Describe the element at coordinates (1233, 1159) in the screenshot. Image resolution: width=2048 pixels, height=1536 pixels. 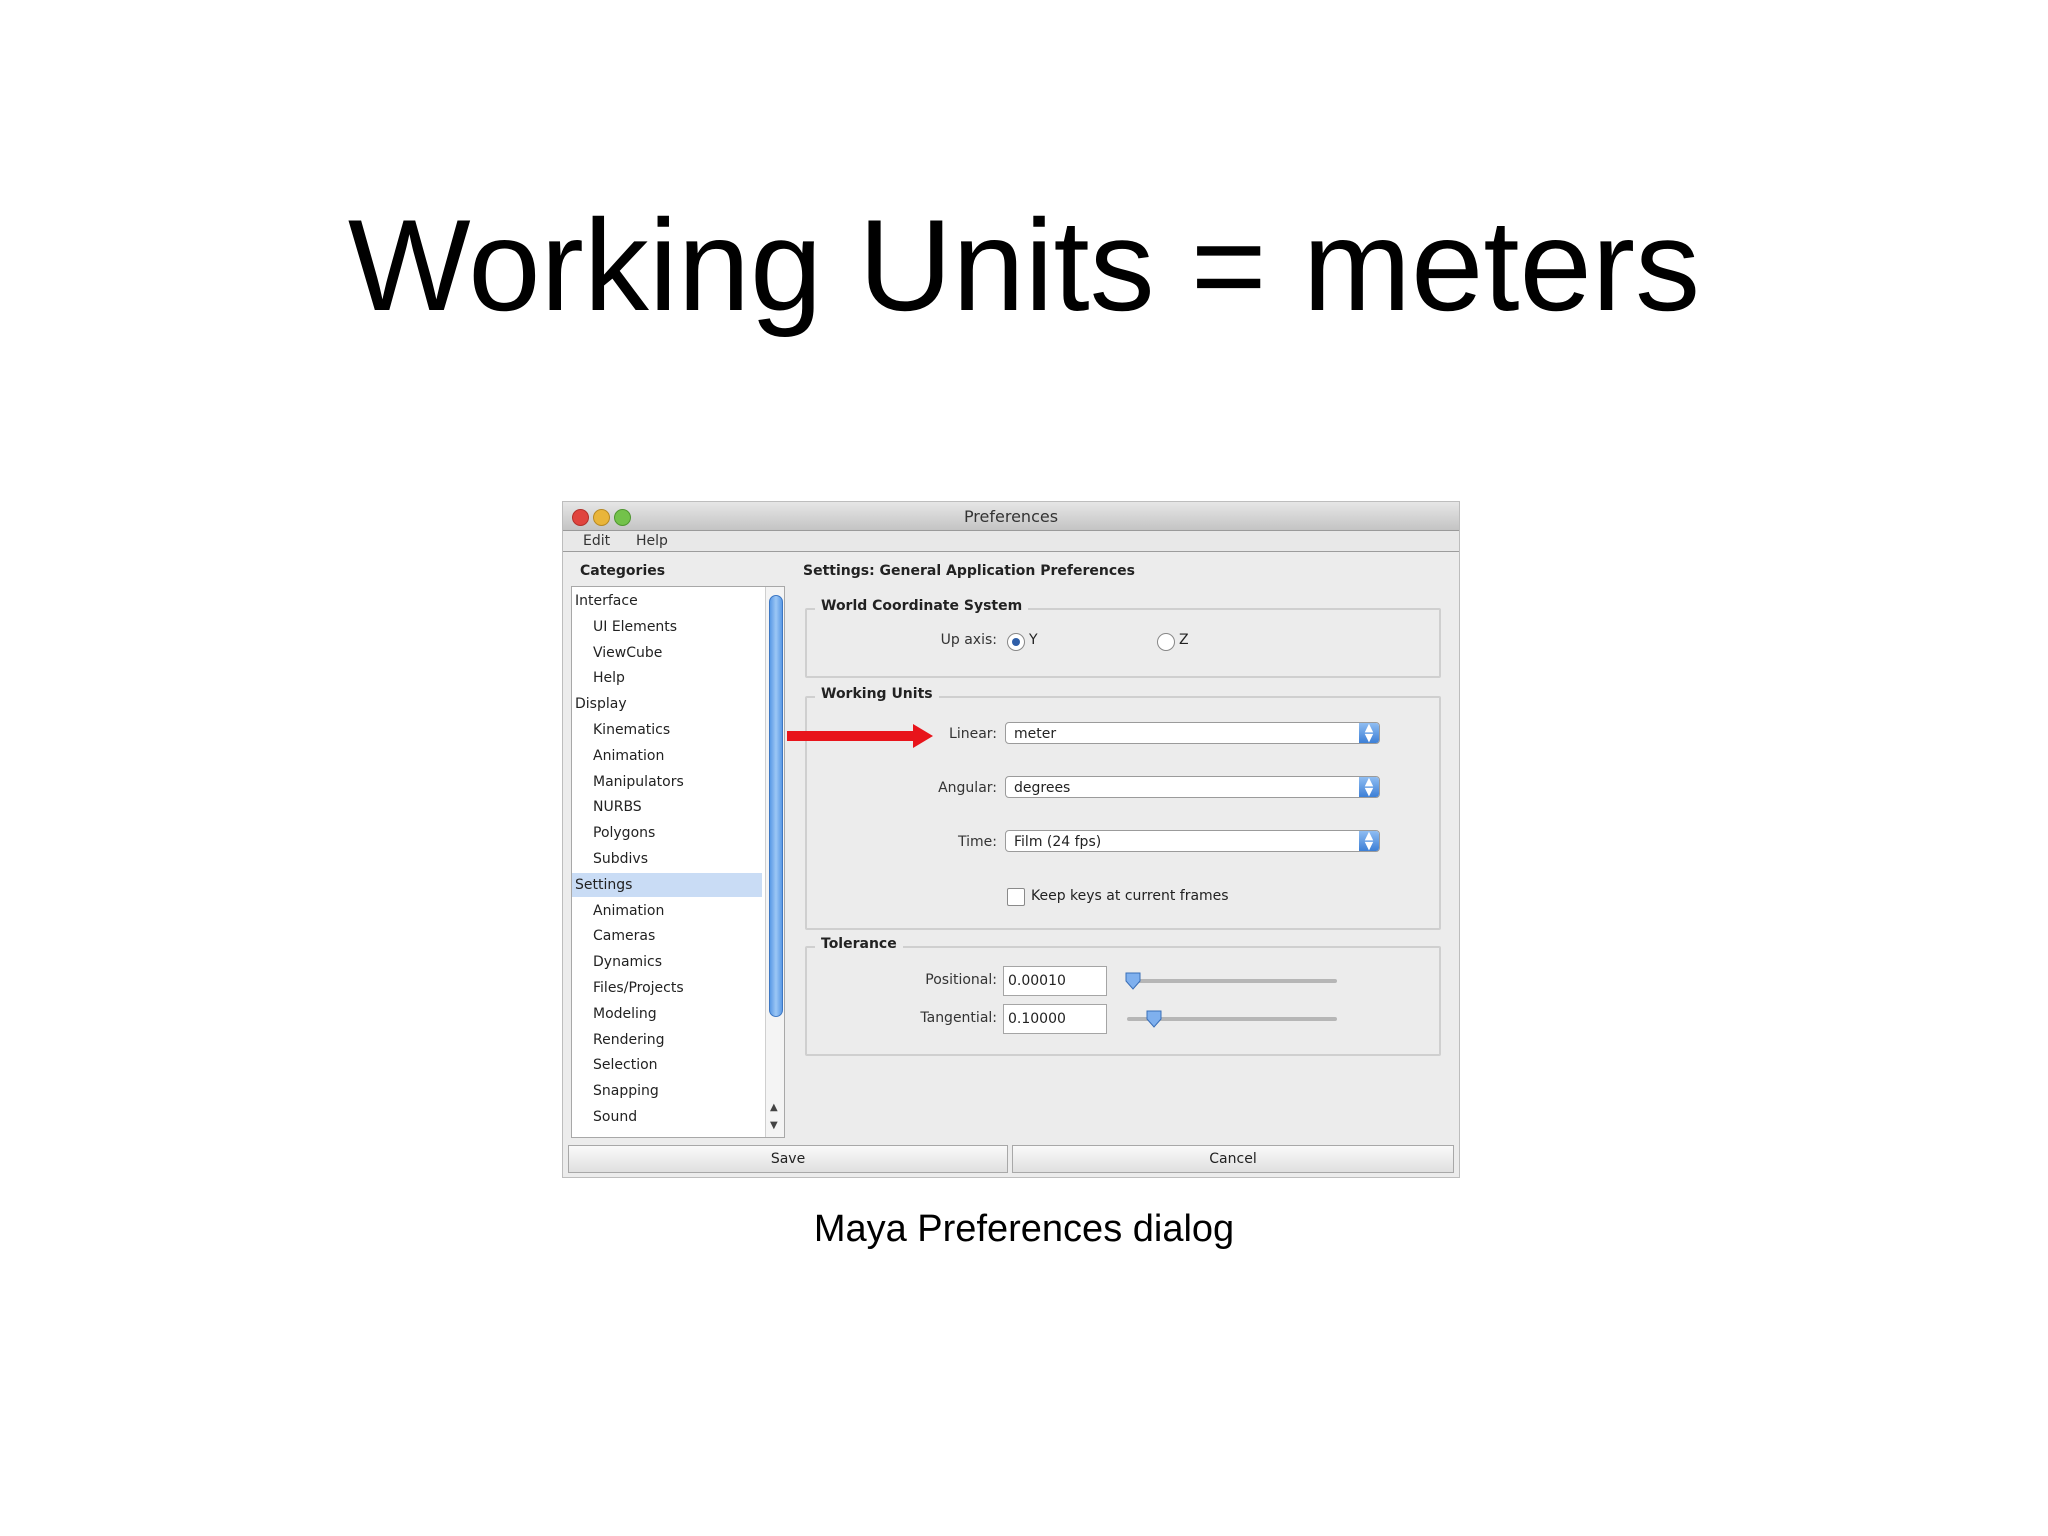
I see `cancel-button: Cancel` at that location.